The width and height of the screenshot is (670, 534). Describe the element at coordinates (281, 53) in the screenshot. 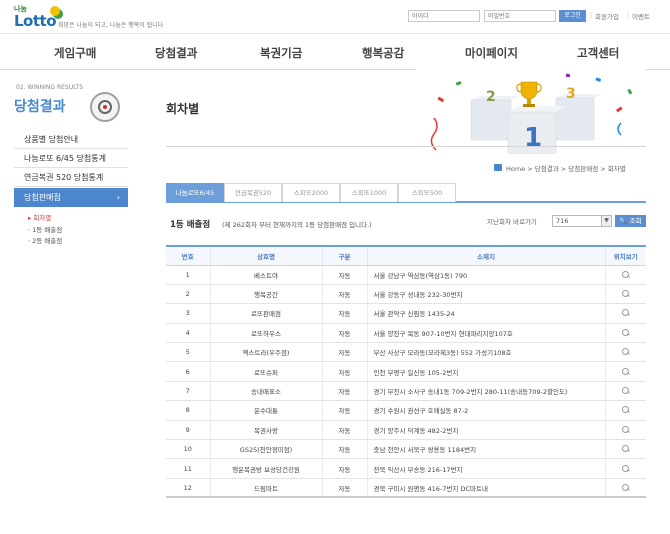

I see `nav-item-lottery-fund: 복권기금` at that location.